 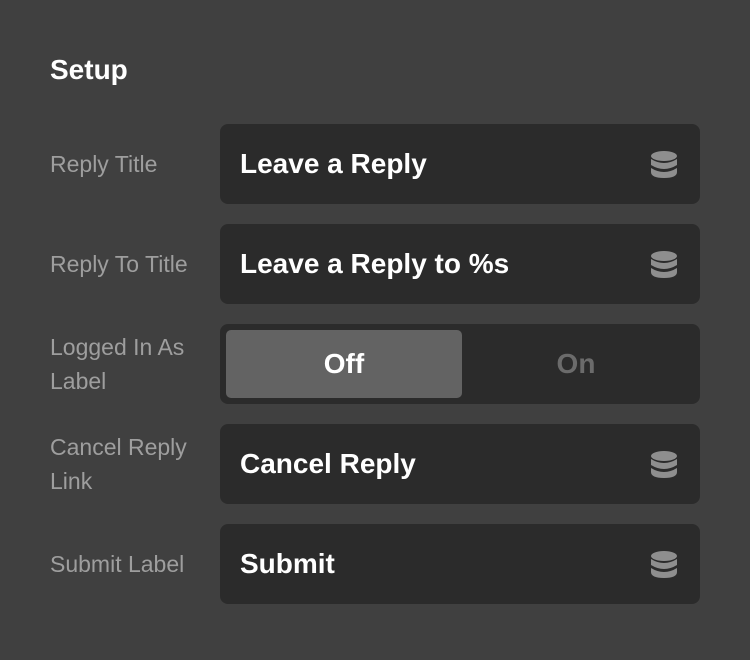 I want to click on reply-title-value: Leave a Reply, so click(x=333, y=164).